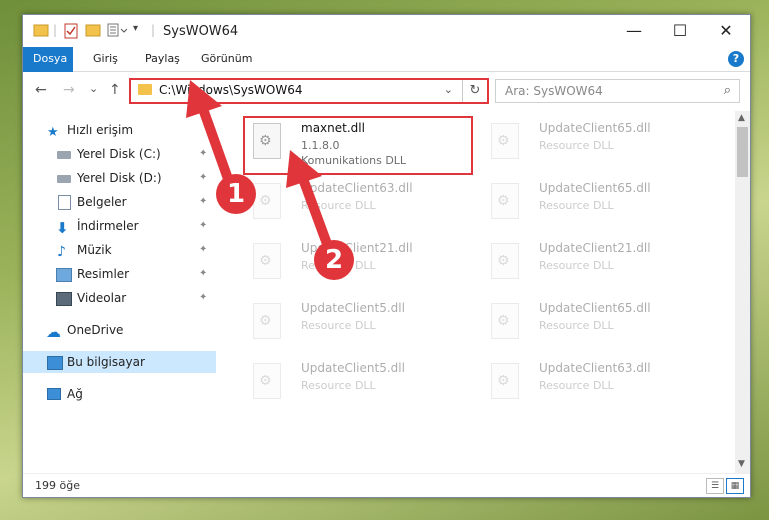  What do you see at coordinates (736, 59) in the screenshot?
I see `help-icon: ?` at bounding box center [736, 59].